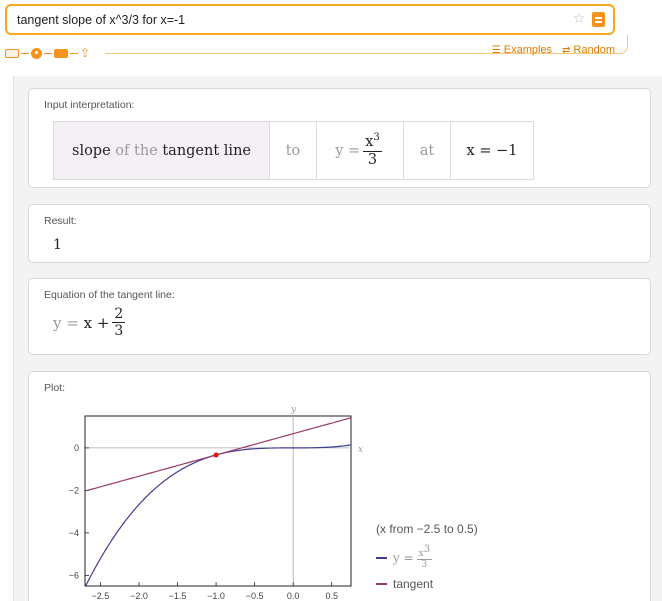  Describe the element at coordinates (86, 53) in the screenshot. I see `upload-icon: ⇪` at that location.